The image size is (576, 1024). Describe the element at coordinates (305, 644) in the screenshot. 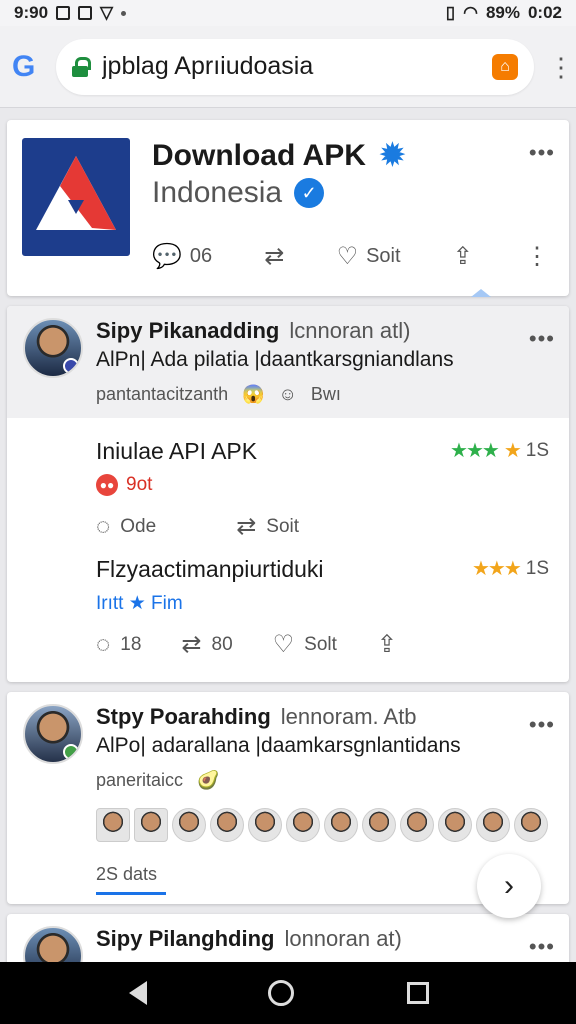

I see `like-button: ♡ Solt` at that location.